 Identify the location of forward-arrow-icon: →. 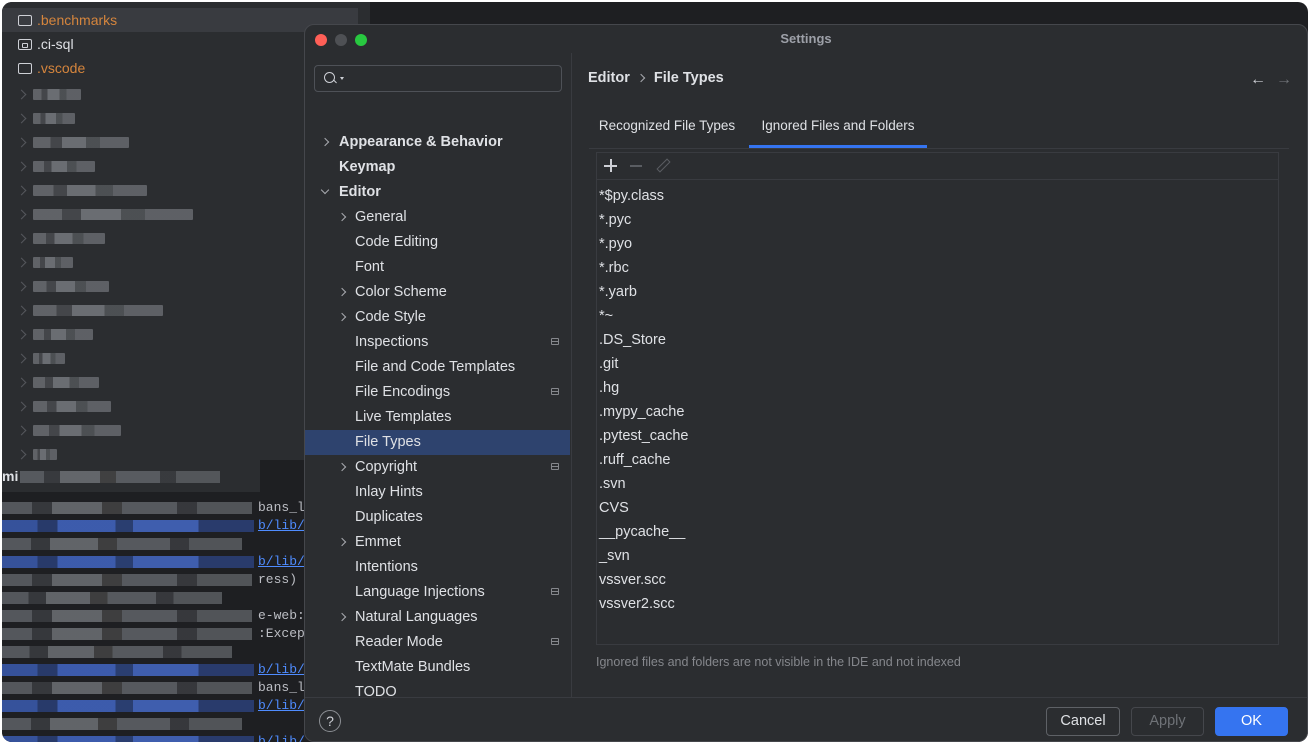
(1284, 80).